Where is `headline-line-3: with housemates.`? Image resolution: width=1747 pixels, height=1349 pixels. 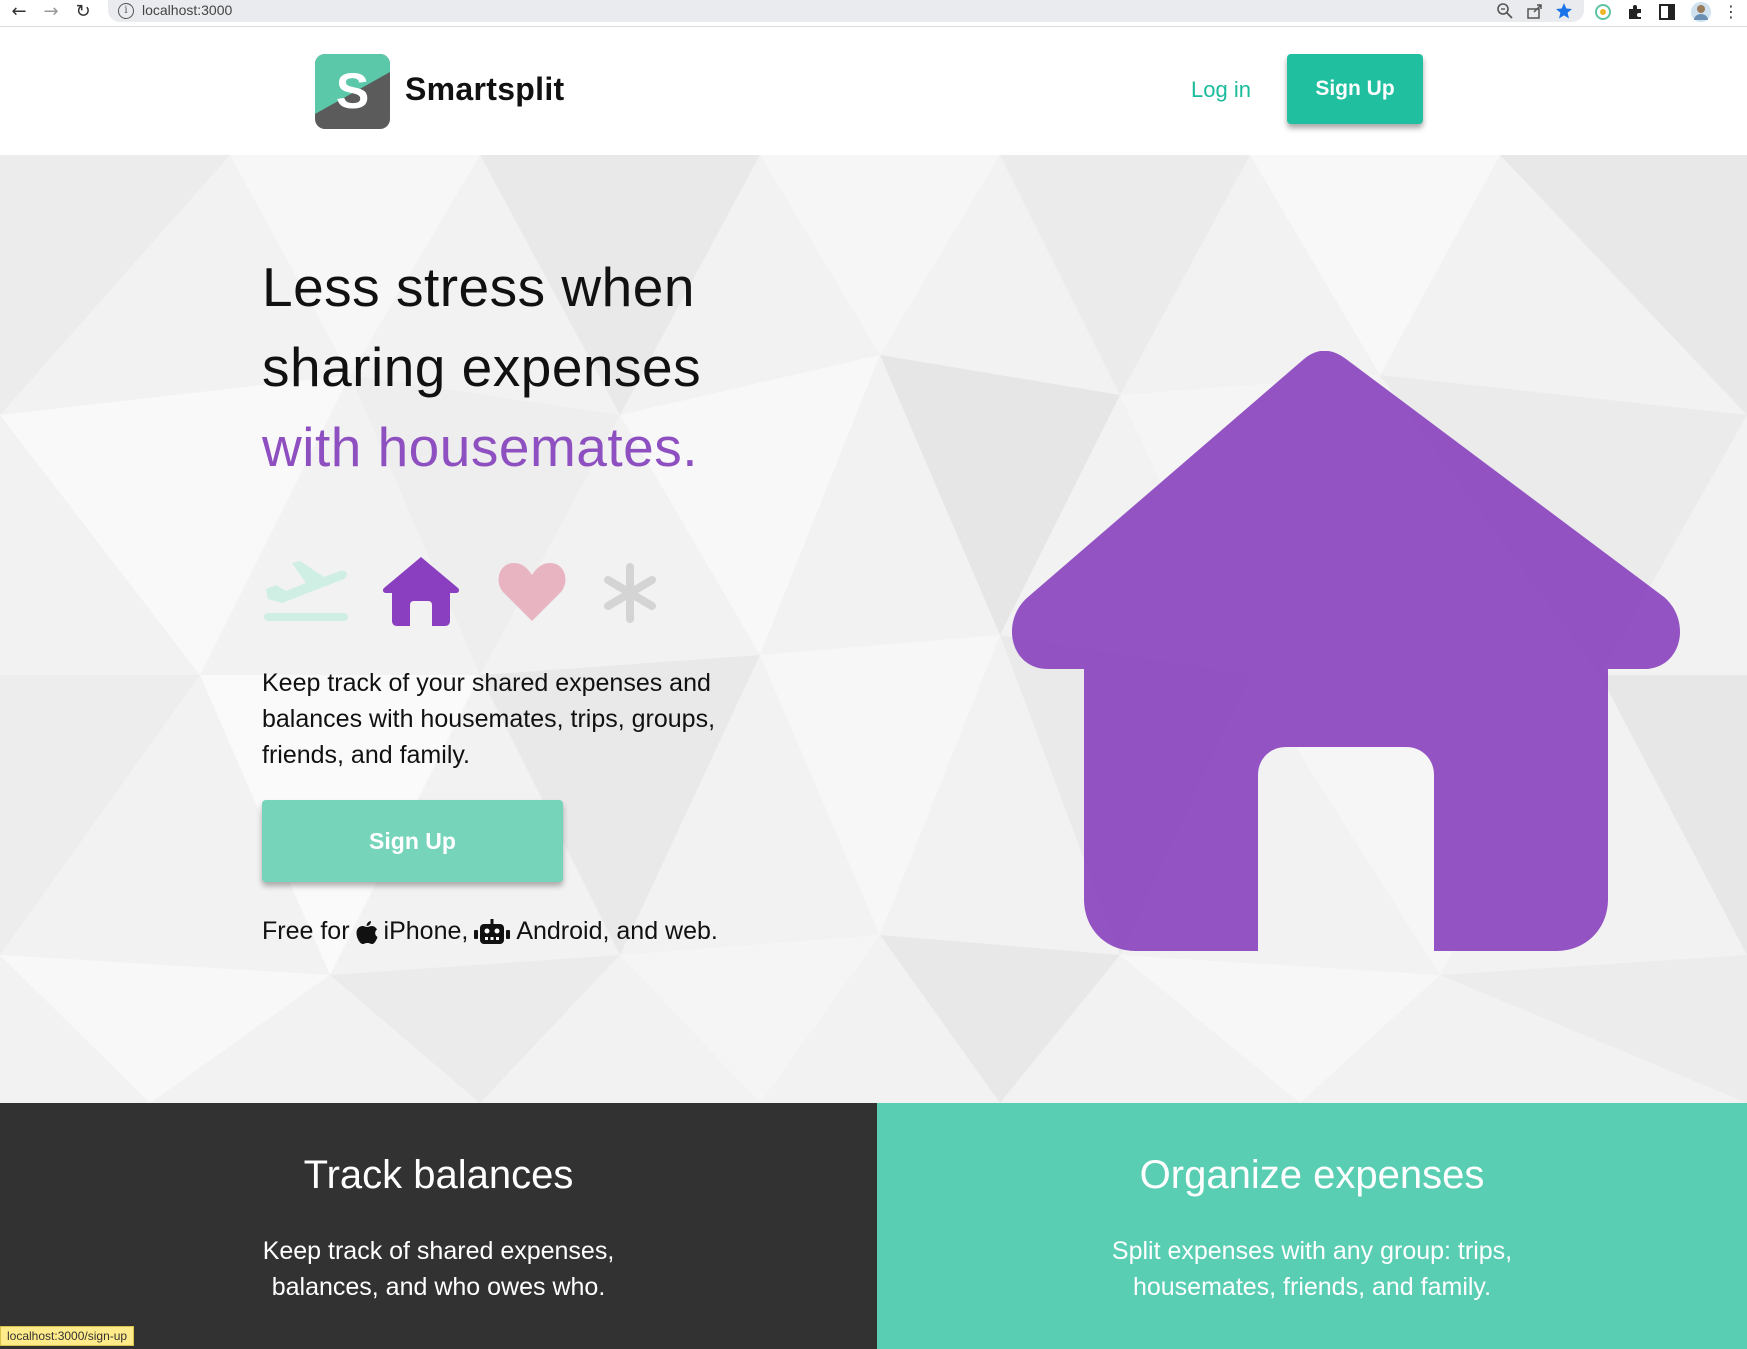 headline-line-3: with housemates. is located at coordinates (480, 447).